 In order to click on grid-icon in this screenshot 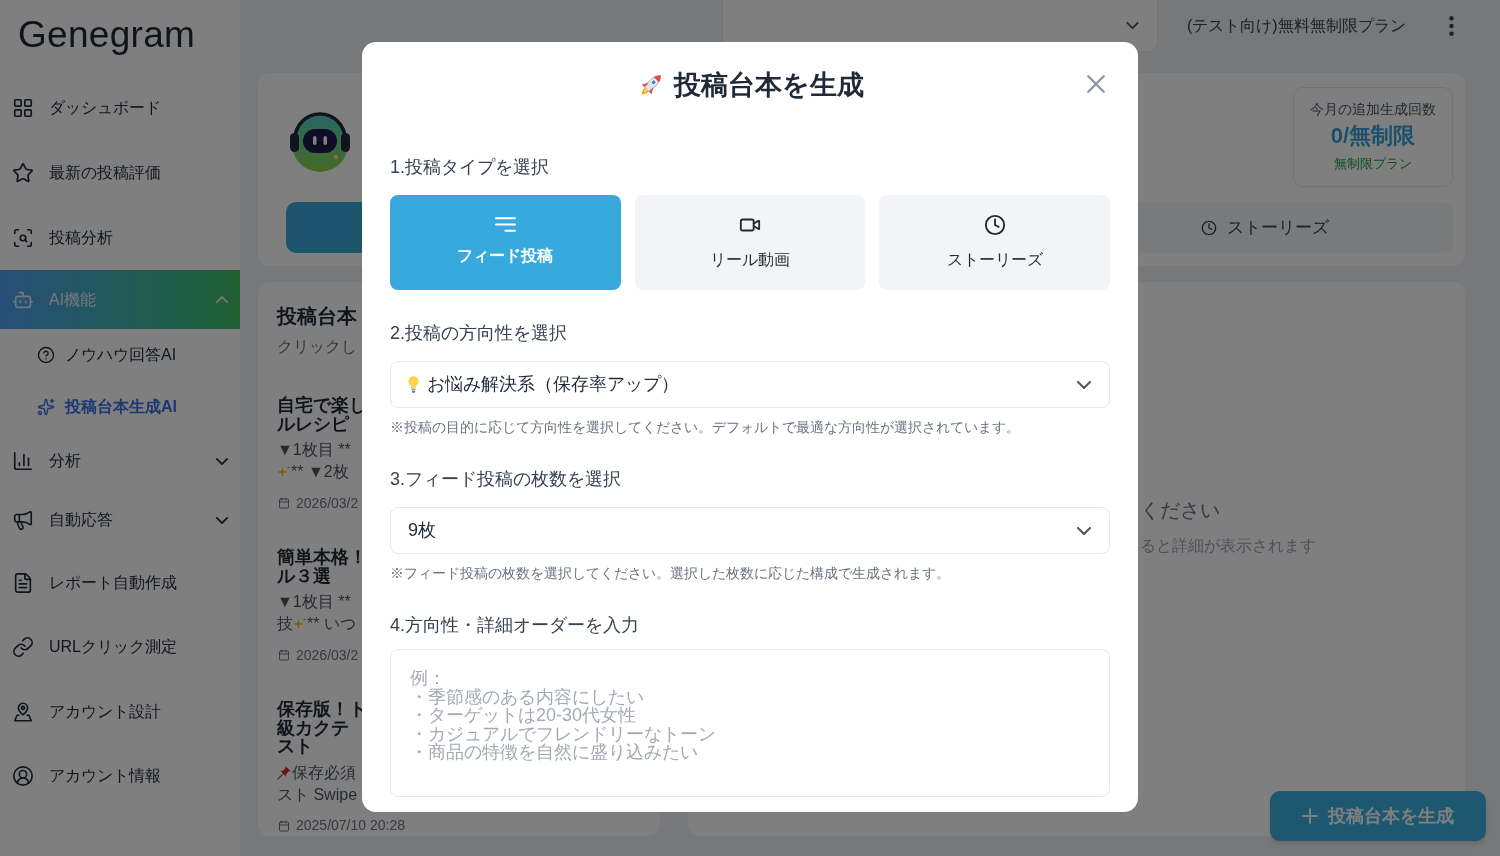, I will do `click(23, 107)`.